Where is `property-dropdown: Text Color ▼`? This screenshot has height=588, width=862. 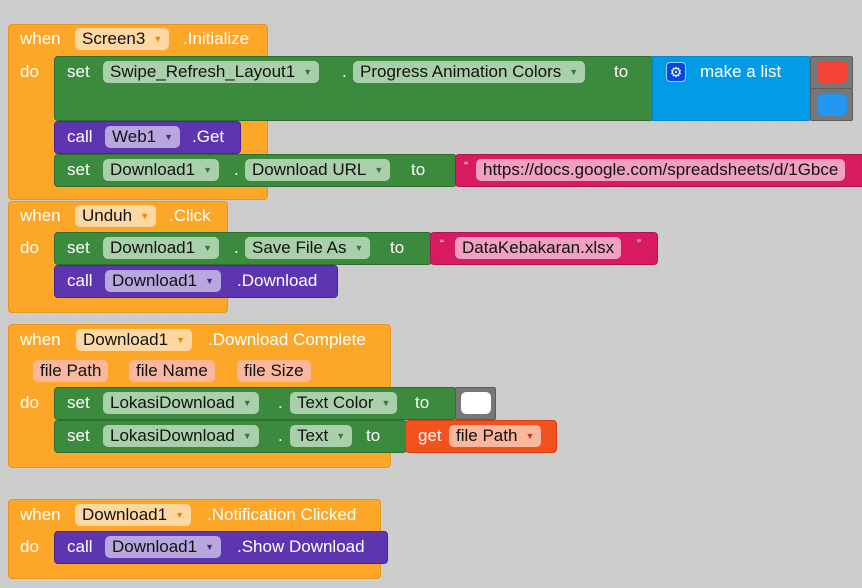
property-dropdown: Text Color ▼ is located at coordinates (344, 403).